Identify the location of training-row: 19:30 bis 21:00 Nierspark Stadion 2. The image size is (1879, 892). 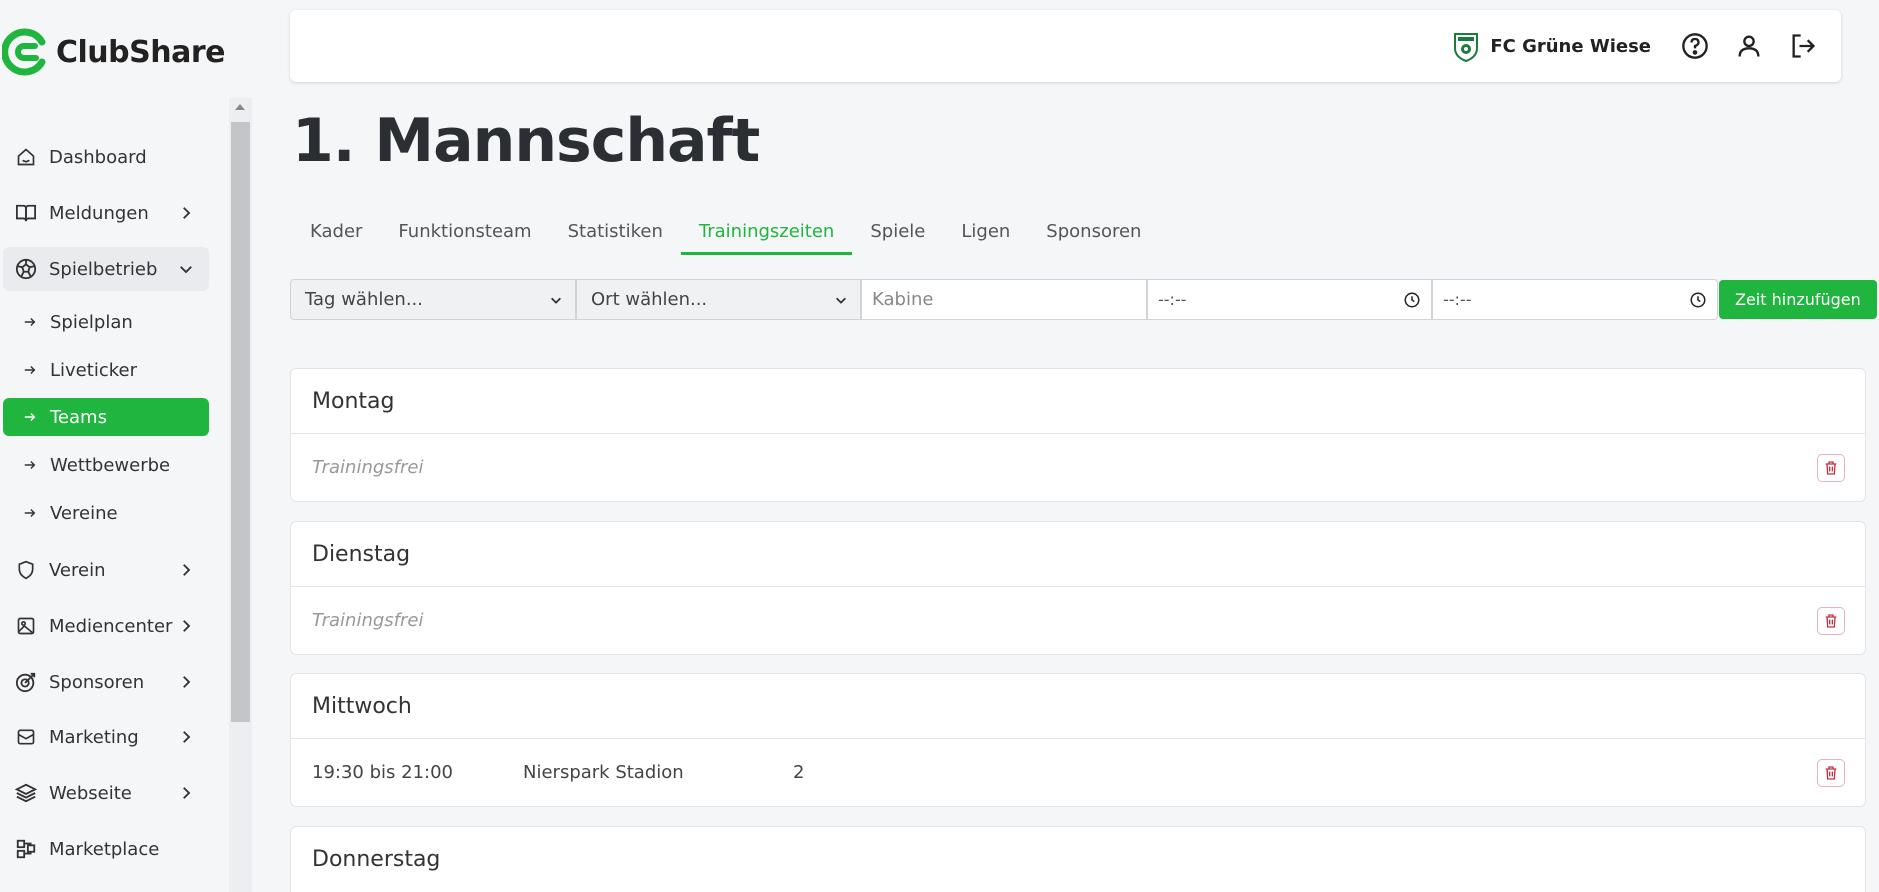
(1078, 772).